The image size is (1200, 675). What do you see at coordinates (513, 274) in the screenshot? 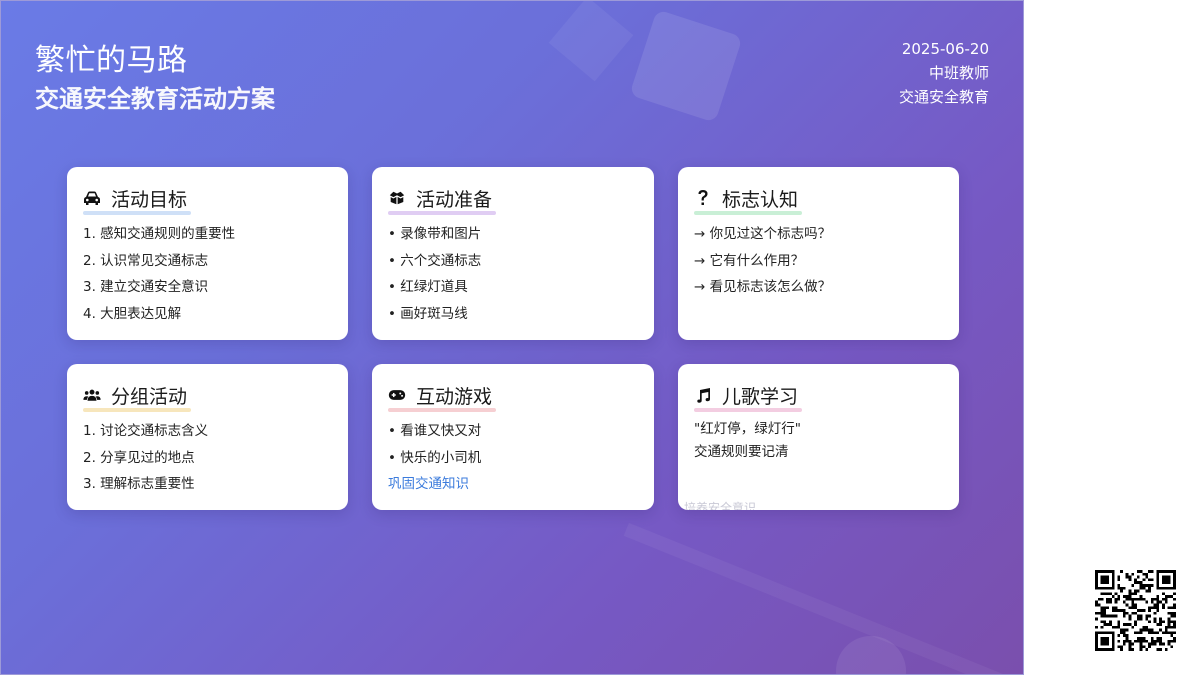
I see `preparation-list: • 录像带和图片 • 六个交通标志 • 红绿灯道具 • 画好斑马线` at bounding box center [513, 274].